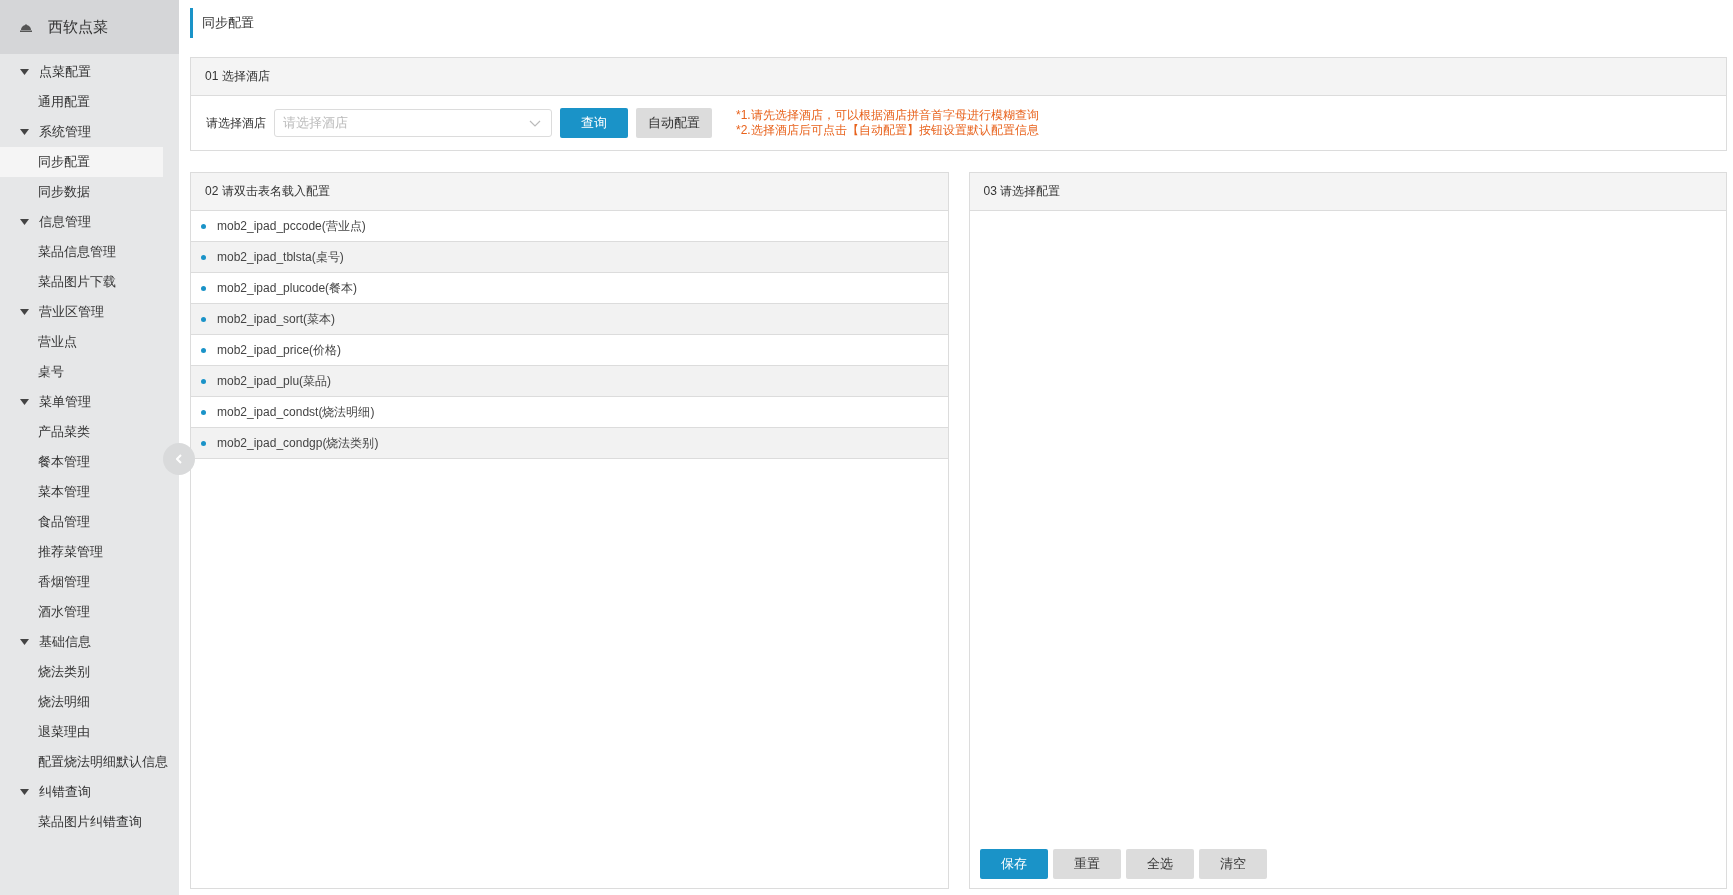 The image size is (1733, 895). I want to click on menu-group-label: 纠错查询, so click(65, 792).